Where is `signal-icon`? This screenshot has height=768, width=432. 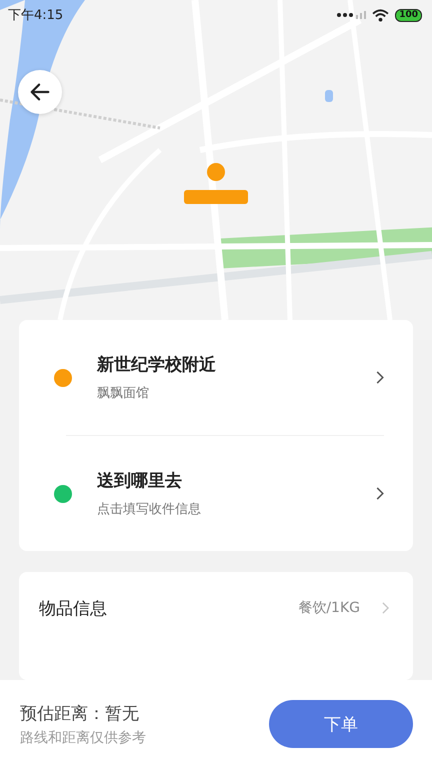
signal-icon is located at coordinates (351, 15).